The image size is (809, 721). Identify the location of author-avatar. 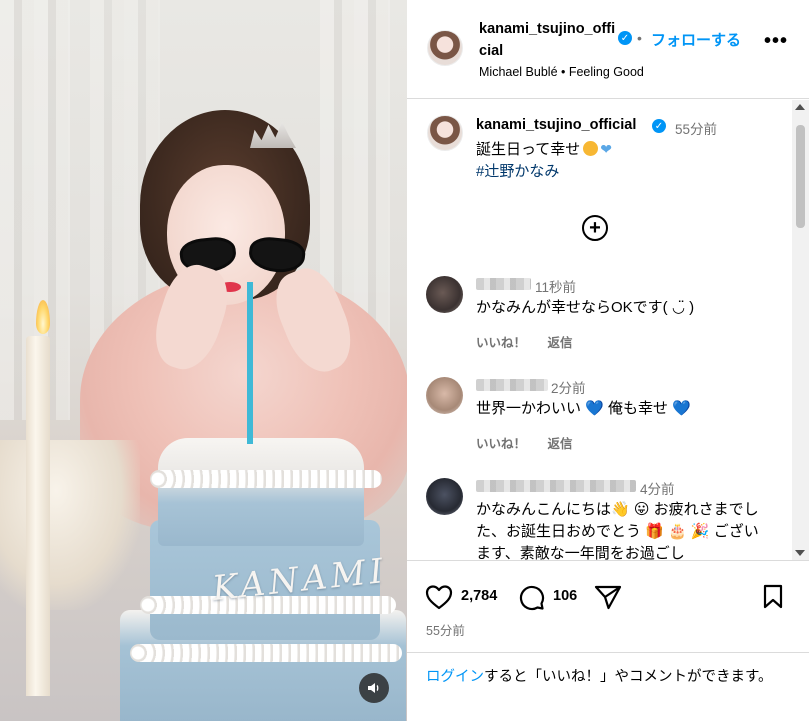
(445, 48).